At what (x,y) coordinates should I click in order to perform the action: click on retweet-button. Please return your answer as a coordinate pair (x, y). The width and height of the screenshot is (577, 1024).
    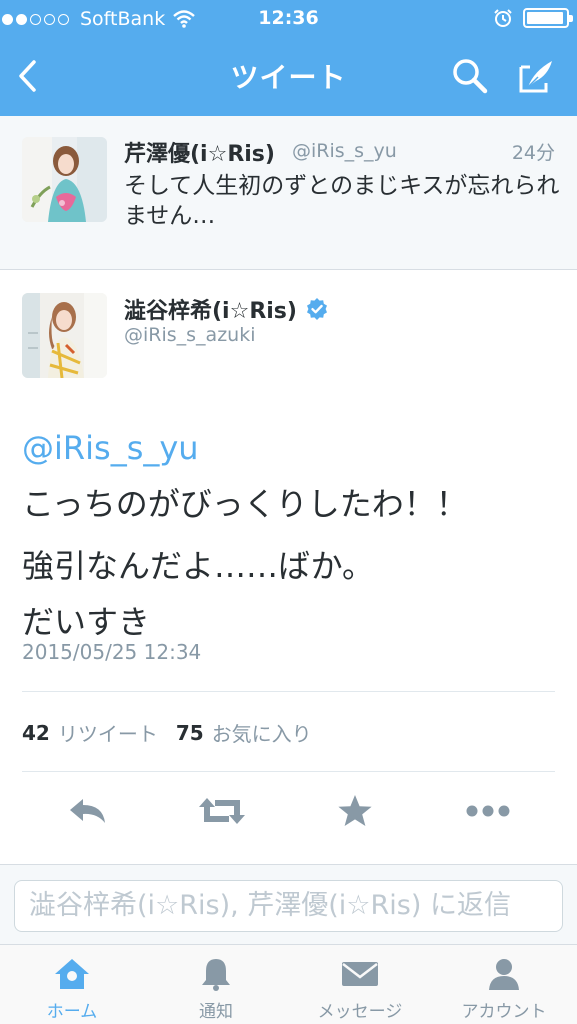
    Looking at the image, I should click on (222, 811).